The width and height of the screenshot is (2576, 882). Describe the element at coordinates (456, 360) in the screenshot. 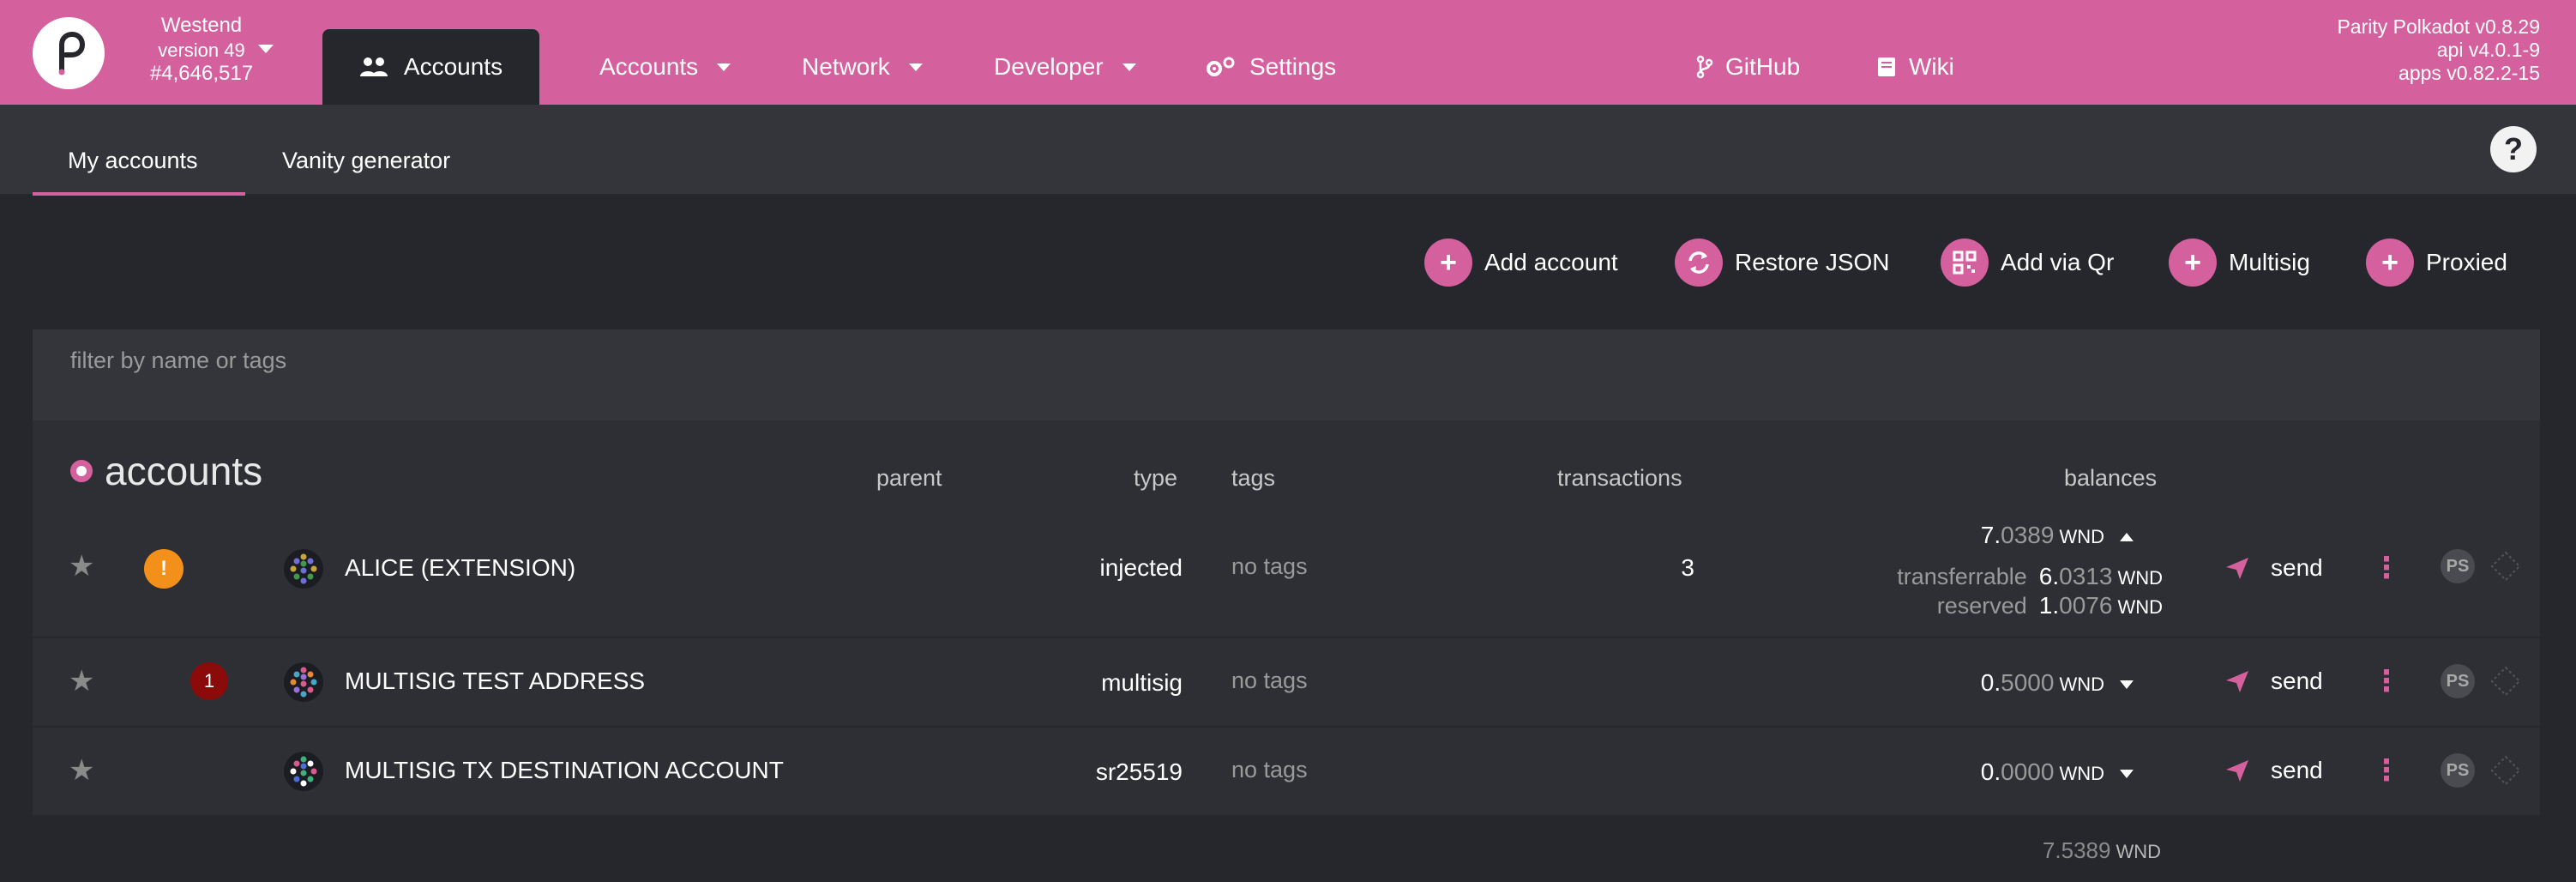

I see `filter-input` at that location.